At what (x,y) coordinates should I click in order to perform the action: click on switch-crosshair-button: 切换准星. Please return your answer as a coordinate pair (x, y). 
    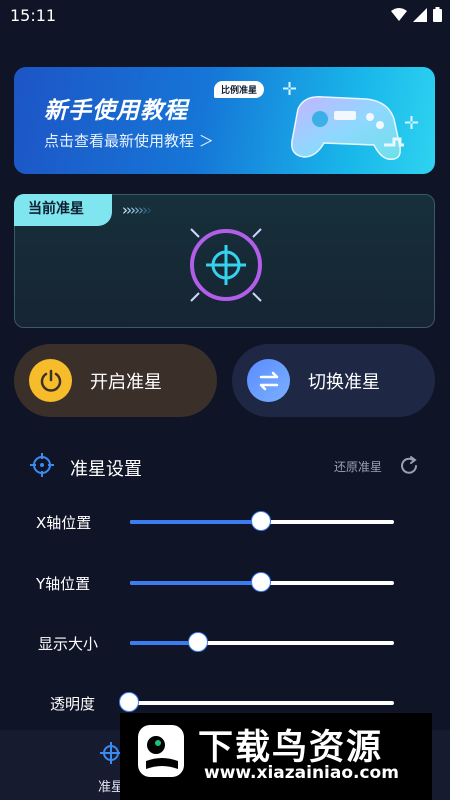
    Looking at the image, I should click on (333, 380).